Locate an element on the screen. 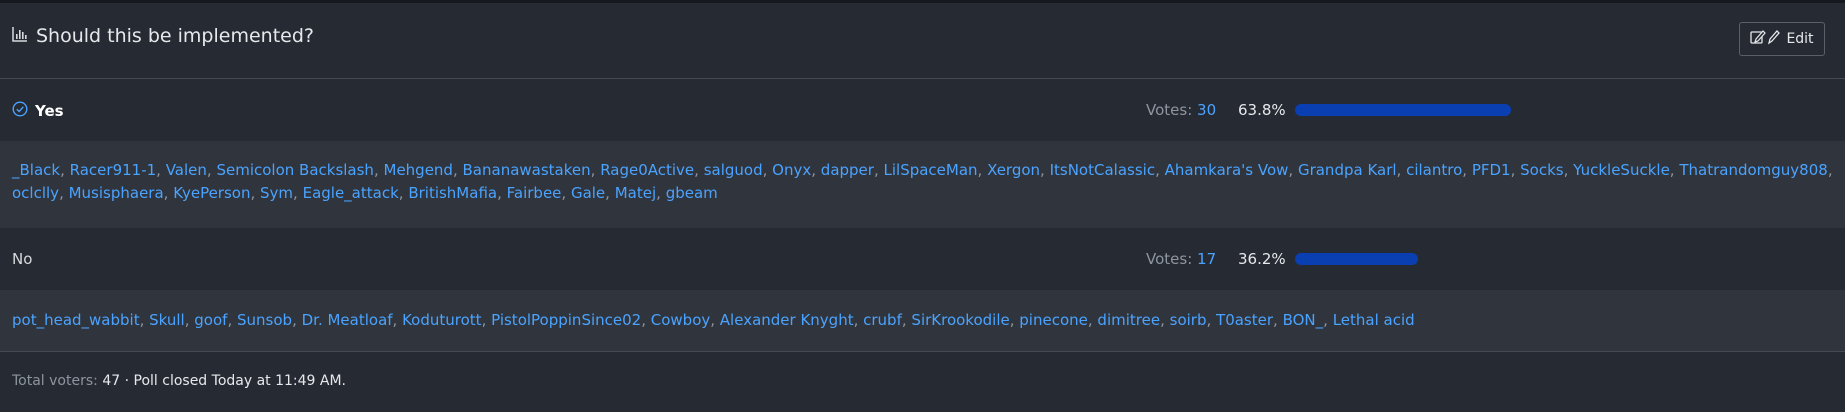 The width and height of the screenshot is (1845, 412). poll-closed-text: · Poll closed Today at 11:49 AM. is located at coordinates (235, 381).